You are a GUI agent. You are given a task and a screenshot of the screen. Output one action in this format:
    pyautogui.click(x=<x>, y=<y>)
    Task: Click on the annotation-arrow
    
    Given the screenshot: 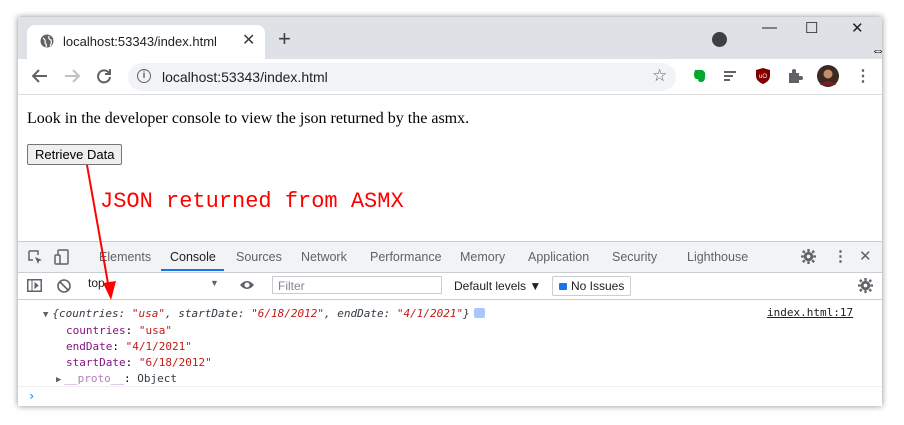 What is the action you would take?
    pyautogui.click(x=101, y=232)
    